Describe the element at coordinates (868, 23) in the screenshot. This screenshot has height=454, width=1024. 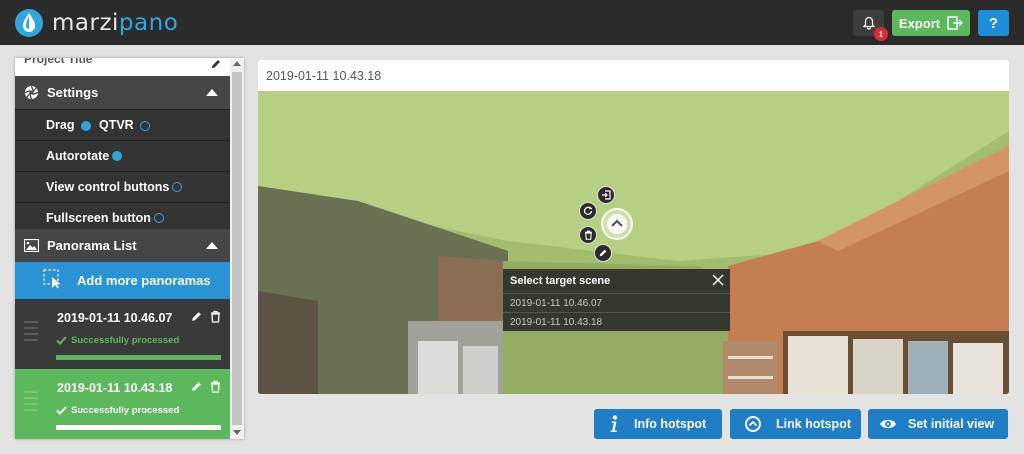
I see `bell-icon` at that location.